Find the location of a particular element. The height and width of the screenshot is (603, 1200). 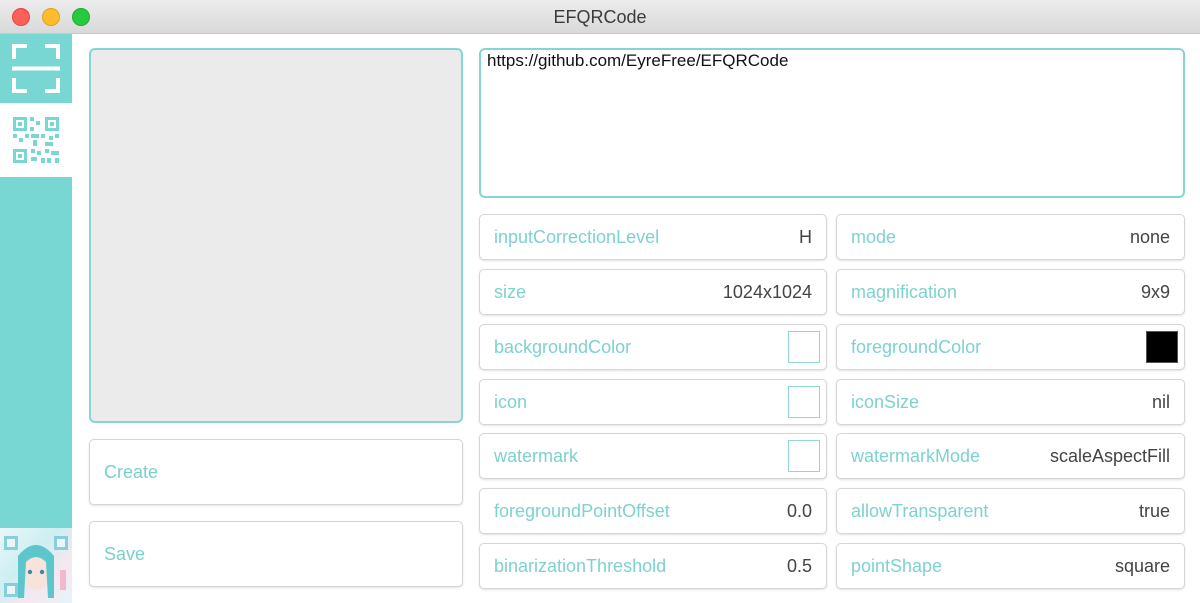

param-watermark: watermark is located at coordinates (653, 456).